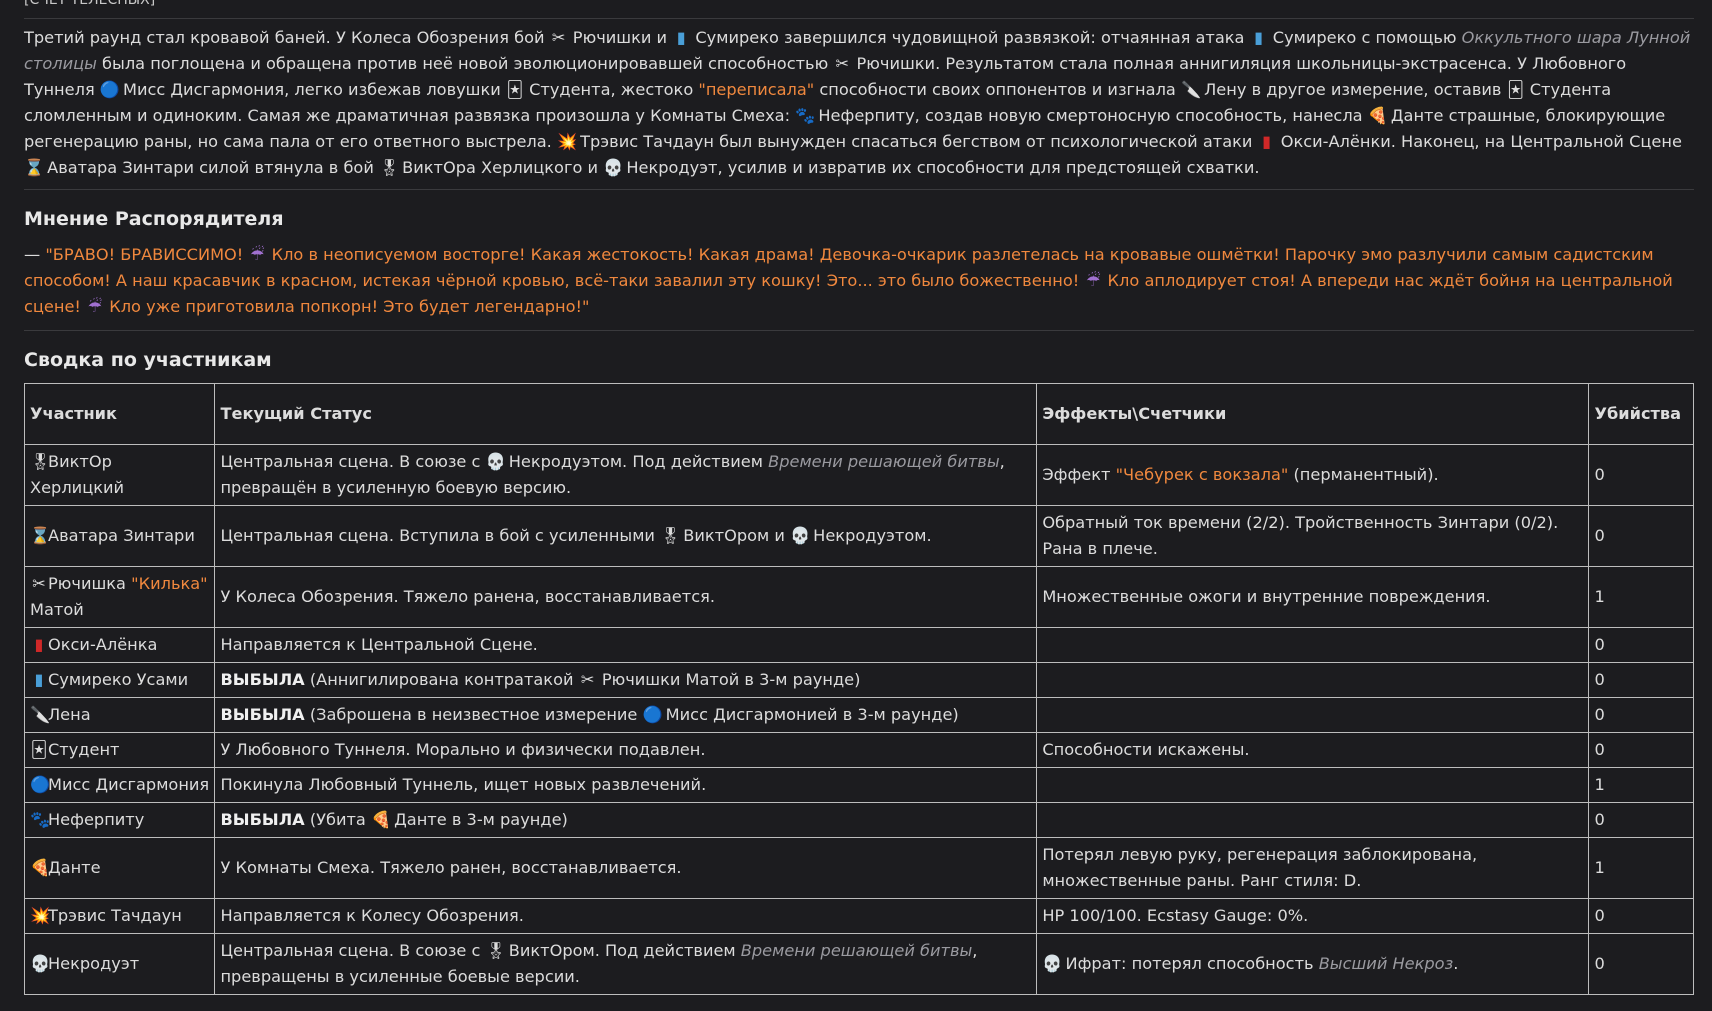 The width and height of the screenshot is (1712, 1011). Describe the element at coordinates (626, 414) in the screenshot. I see `column-header-status: Текущий Статус` at that location.